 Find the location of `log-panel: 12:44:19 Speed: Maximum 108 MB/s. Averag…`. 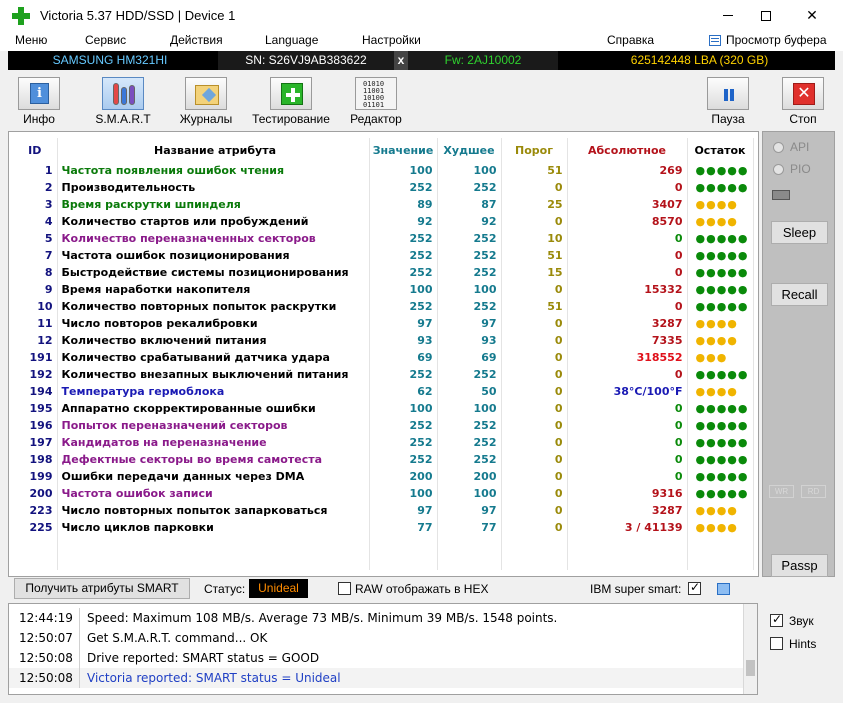

log-panel: 12:44:19 Speed: Maximum 108 MB/s. Averag… is located at coordinates (383, 649).